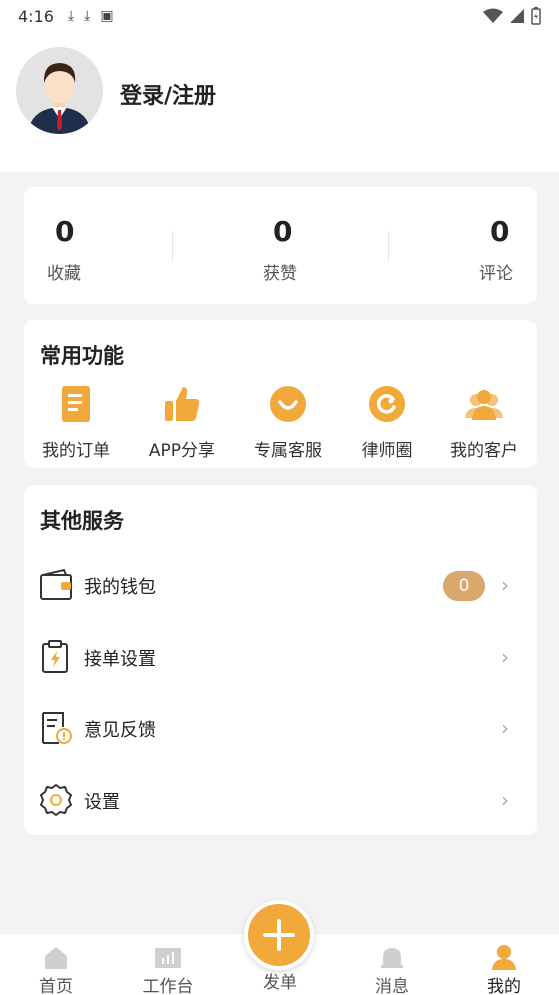  I want to click on service-row-order-settings: 接单设置 ›, so click(280, 657).